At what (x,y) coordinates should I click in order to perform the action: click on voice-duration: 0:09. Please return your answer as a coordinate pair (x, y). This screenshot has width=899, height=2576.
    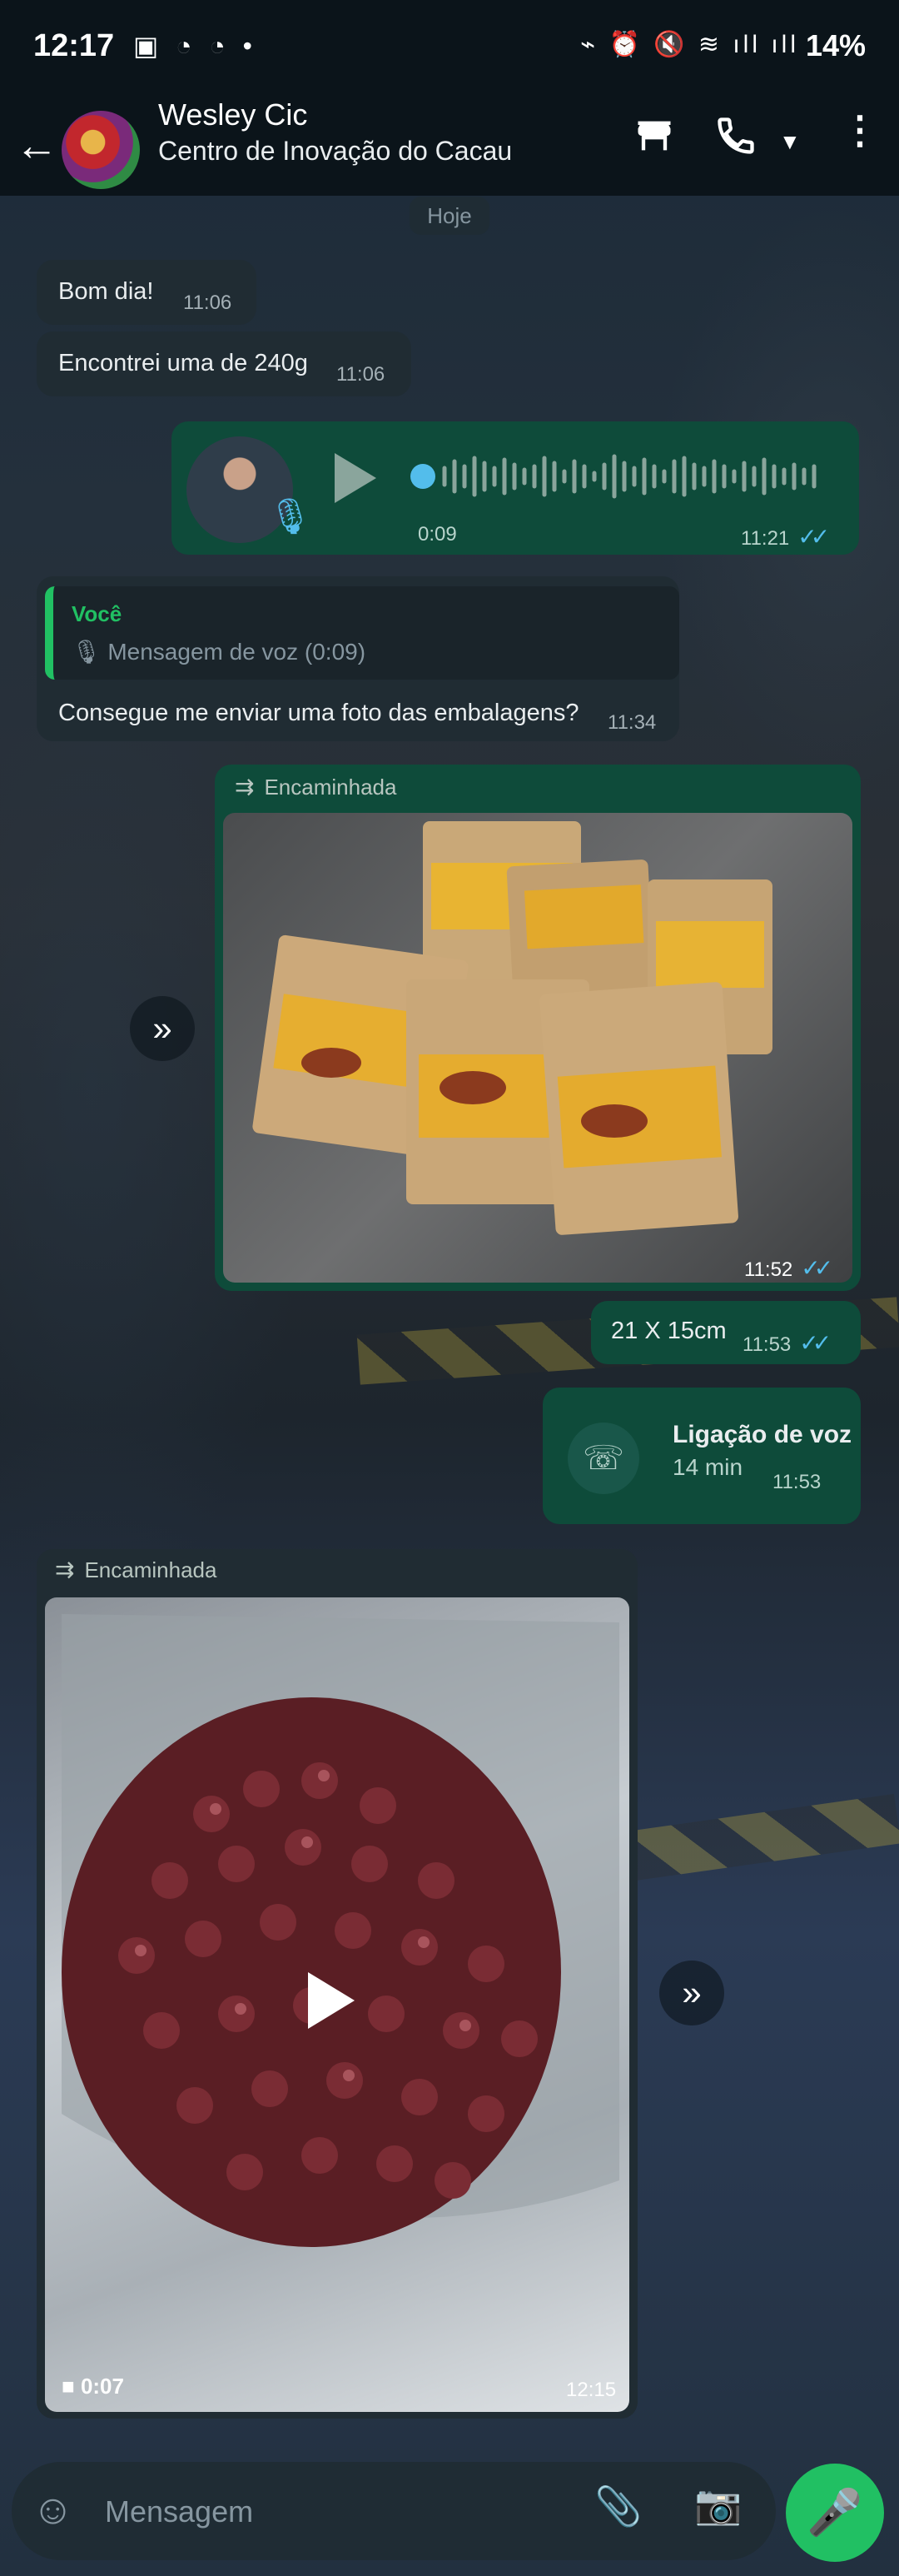
    Looking at the image, I should click on (437, 534).